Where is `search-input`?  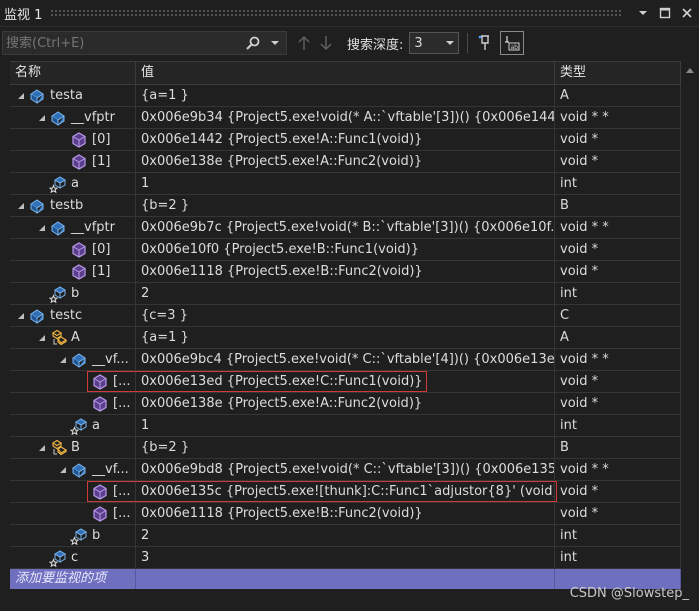 search-input is located at coordinates (122, 43).